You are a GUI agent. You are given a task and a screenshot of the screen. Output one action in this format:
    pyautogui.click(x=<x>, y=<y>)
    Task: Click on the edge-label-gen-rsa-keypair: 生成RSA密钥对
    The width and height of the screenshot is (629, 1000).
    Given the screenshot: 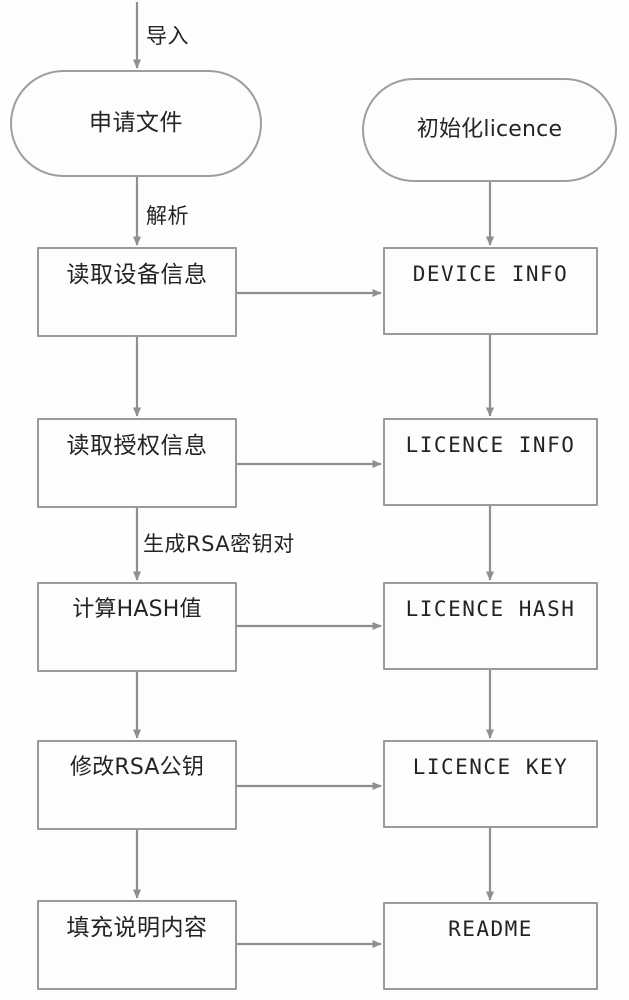 What is the action you would take?
    pyautogui.click(x=219, y=544)
    